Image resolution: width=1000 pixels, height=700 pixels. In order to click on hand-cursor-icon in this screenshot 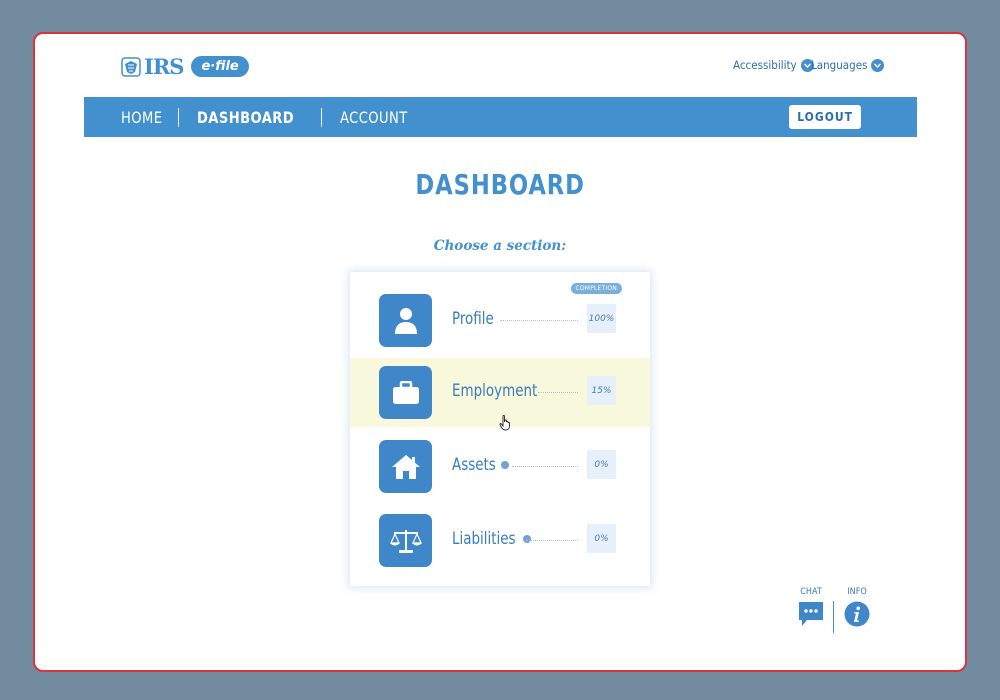, I will do `click(504, 423)`.